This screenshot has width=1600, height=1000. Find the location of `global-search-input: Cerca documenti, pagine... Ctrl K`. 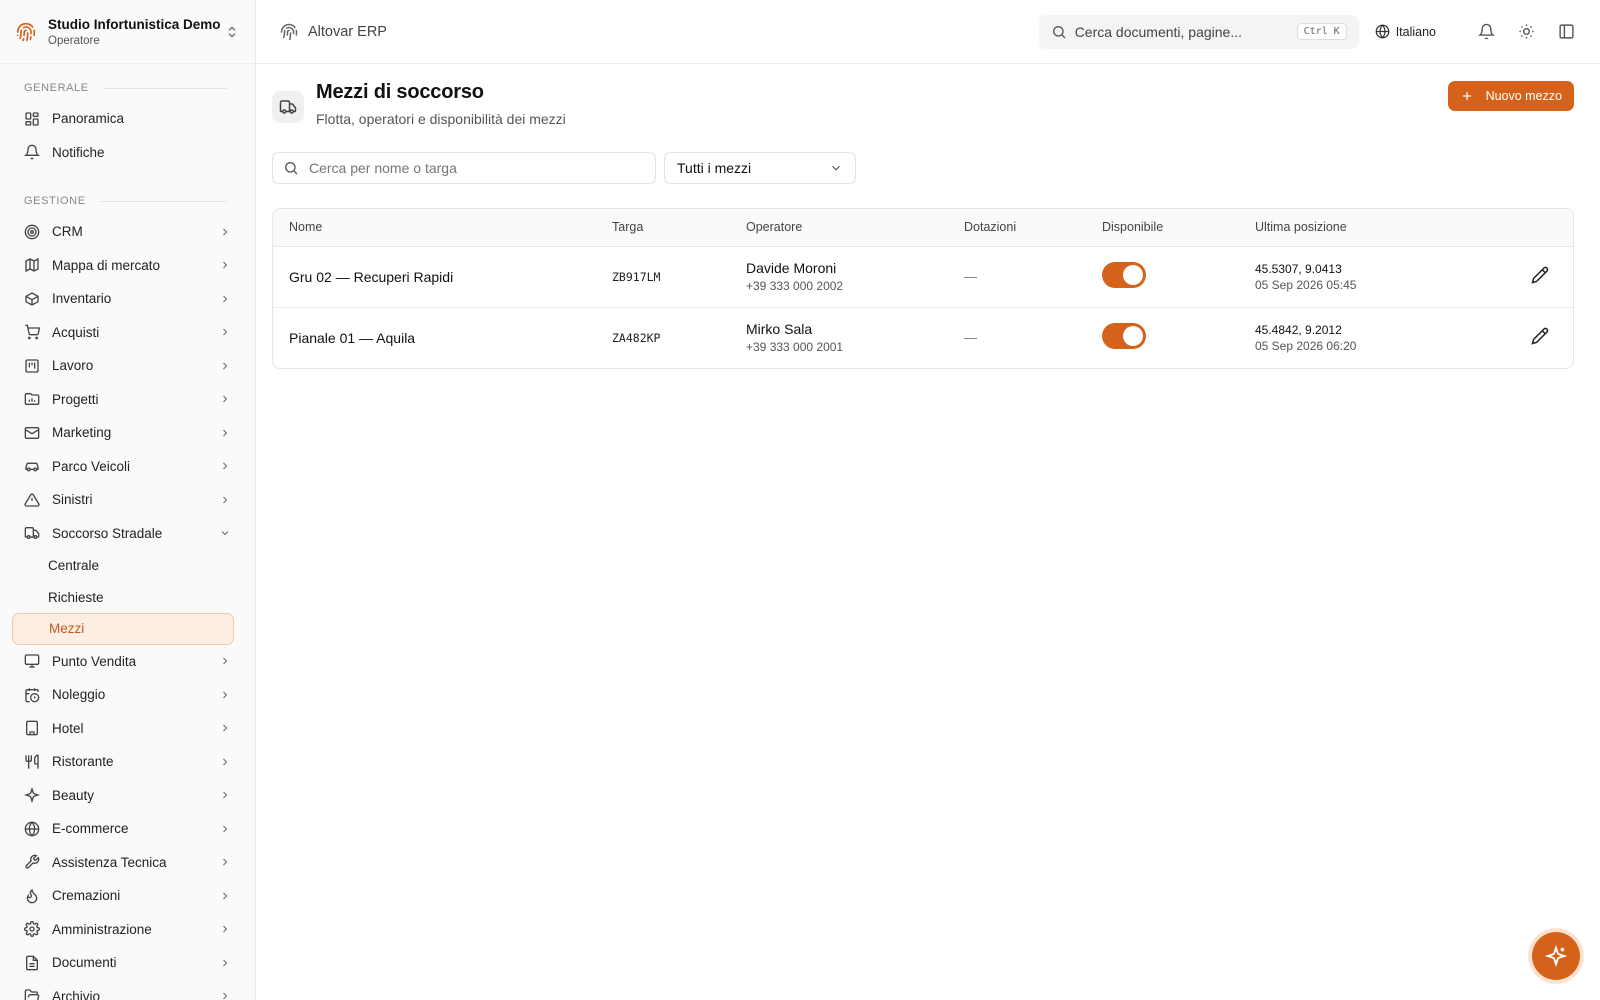

global-search-input: Cerca documenti, pagine... Ctrl K is located at coordinates (1198, 31).